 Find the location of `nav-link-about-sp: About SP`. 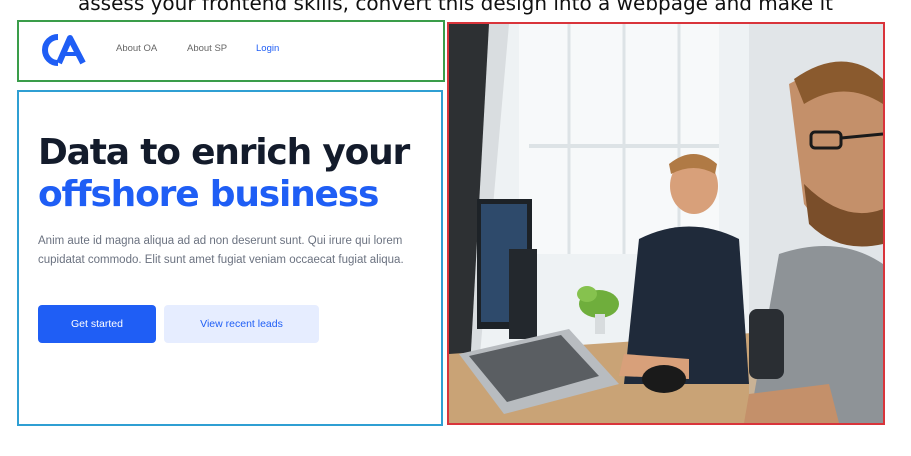

nav-link-about-sp: About SP is located at coordinates (207, 48).